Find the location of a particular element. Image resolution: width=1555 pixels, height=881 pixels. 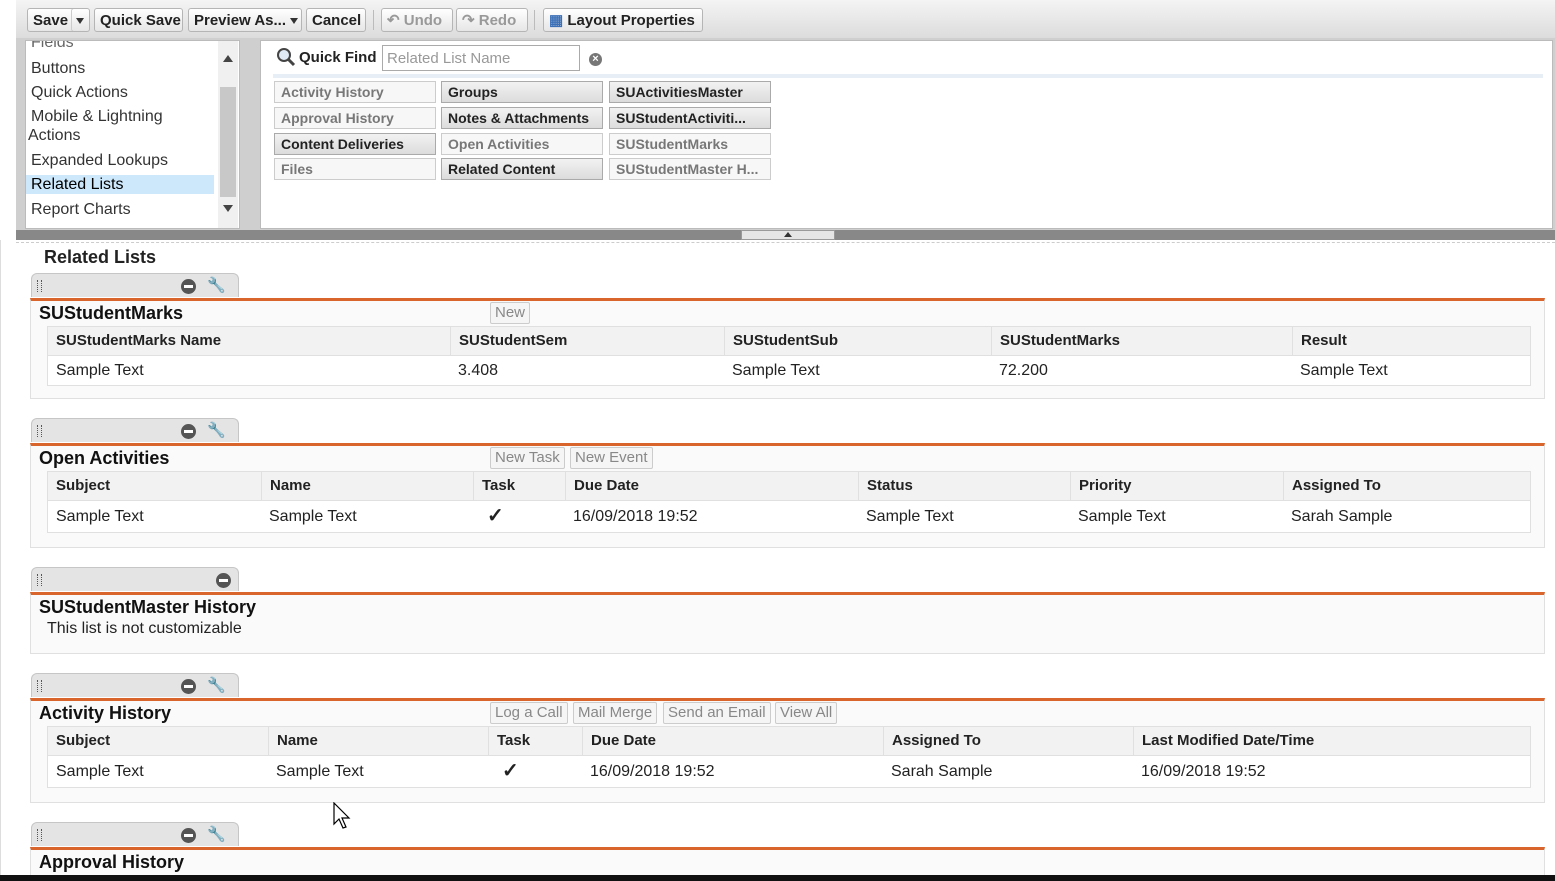

palette-splitter is located at coordinates (785, 235).